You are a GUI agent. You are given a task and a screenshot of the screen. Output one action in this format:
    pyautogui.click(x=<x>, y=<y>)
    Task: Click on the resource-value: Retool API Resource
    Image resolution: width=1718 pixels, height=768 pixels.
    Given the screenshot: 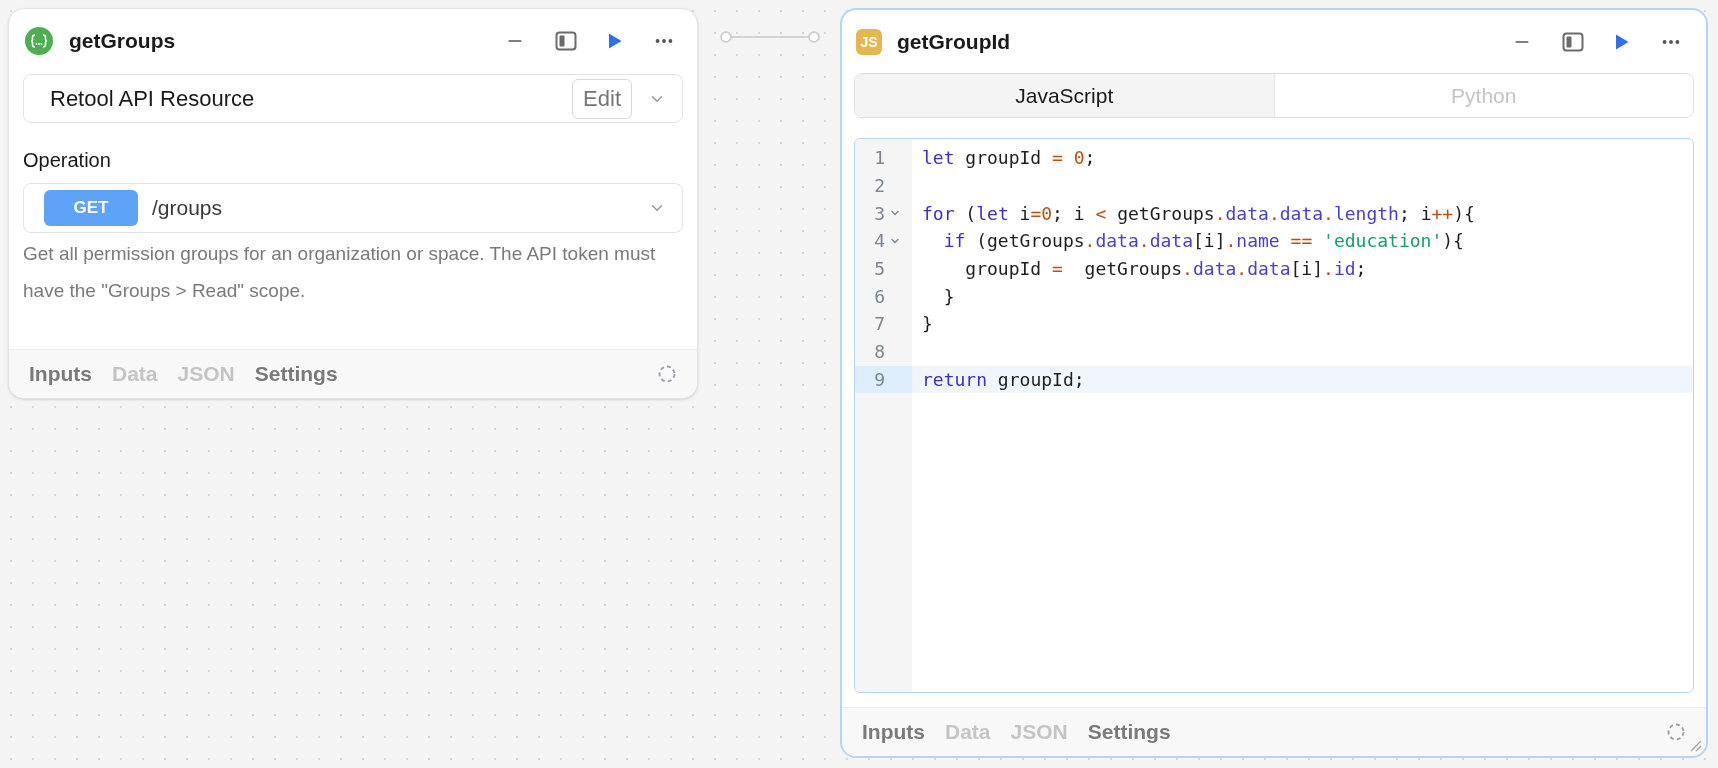 What is the action you would take?
    pyautogui.click(x=152, y=99)
    